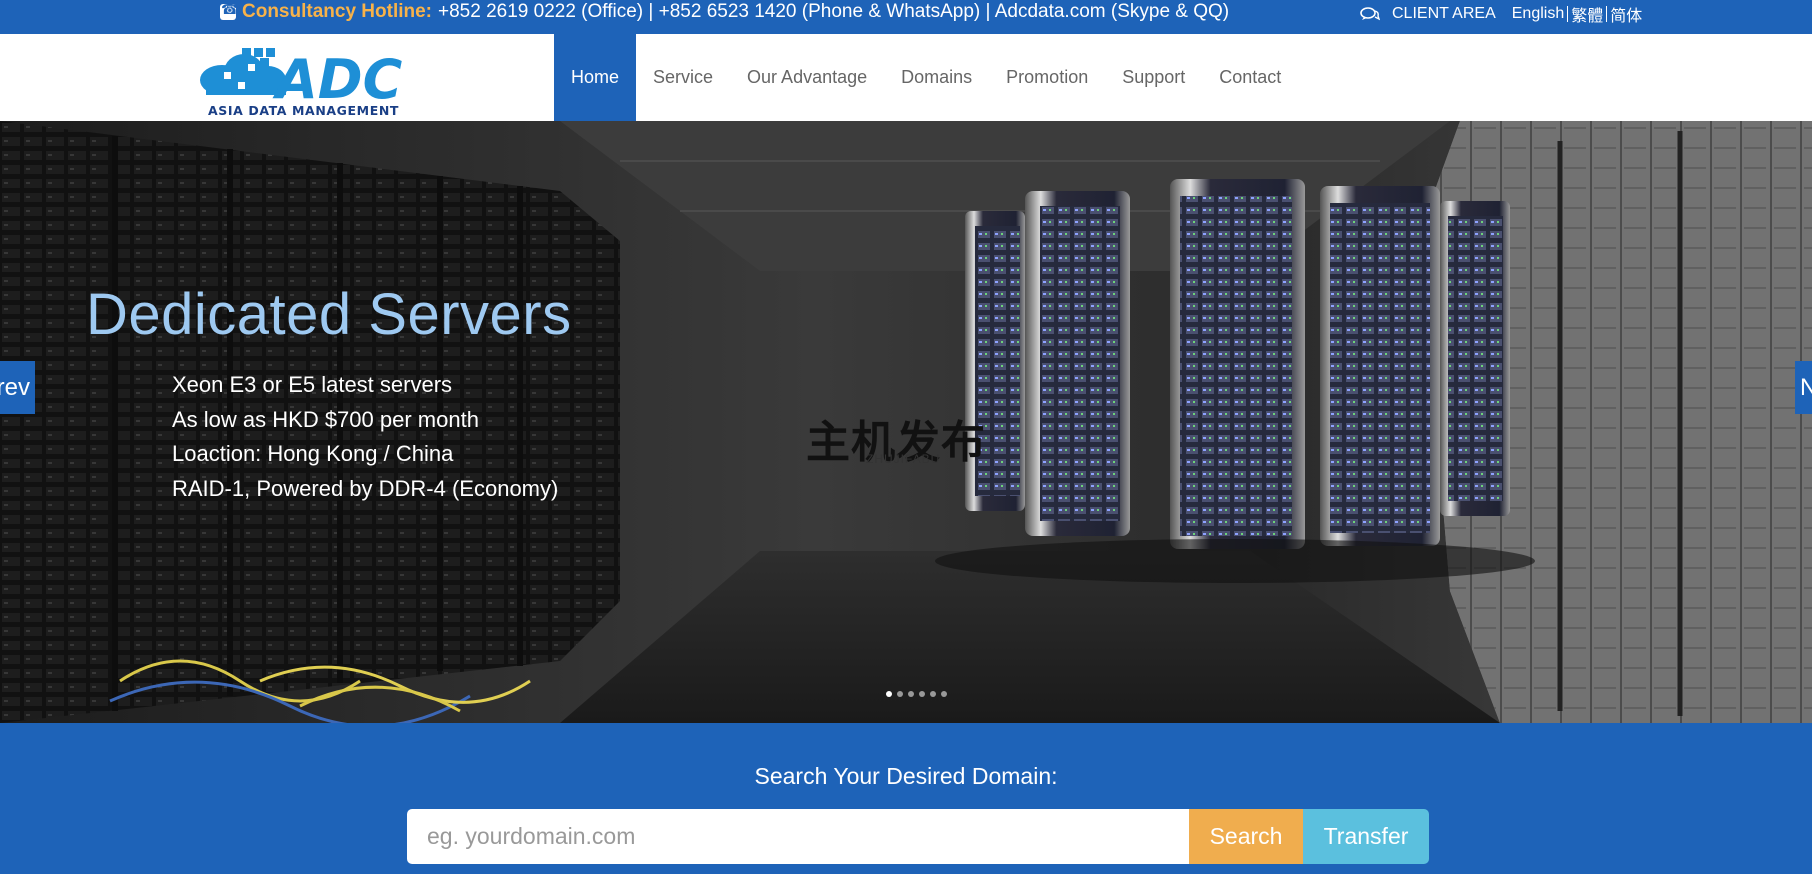  Describe the element at coordinates (337, 11) in the screenshot. I see `hotline-label: Consultancy Hotline:` at that location.